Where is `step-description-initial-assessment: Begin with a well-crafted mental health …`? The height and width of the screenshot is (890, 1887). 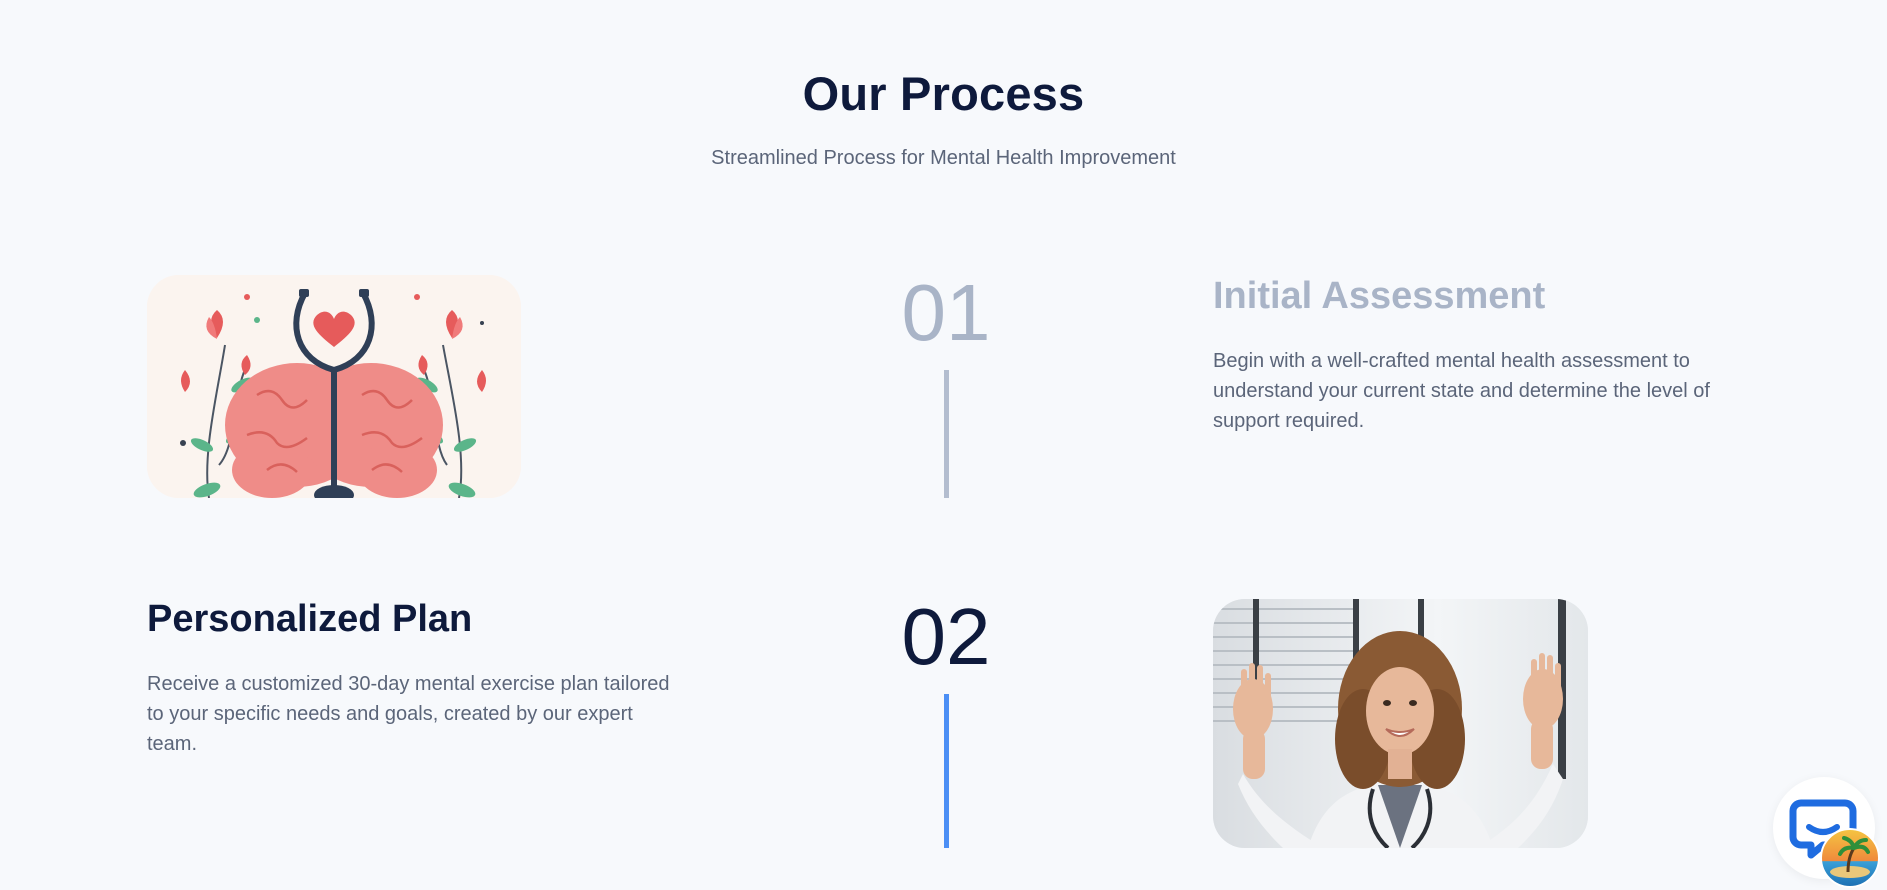 step-description-initial-assessment: Begin with a well-crafted mental health … is located at coordinates (1461, 391).